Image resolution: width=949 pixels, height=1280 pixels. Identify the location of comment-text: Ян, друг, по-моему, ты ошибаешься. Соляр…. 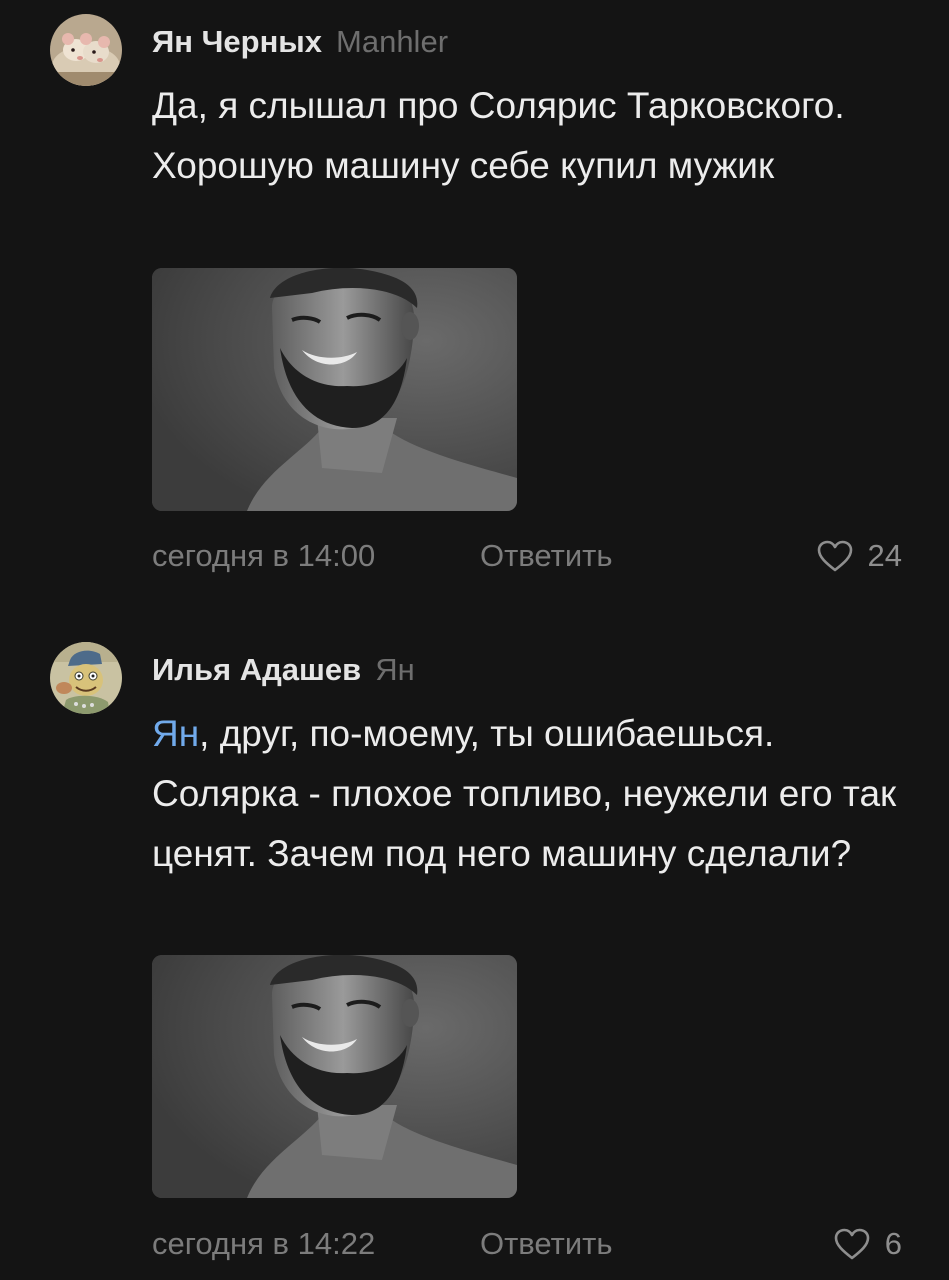
(532, 794).